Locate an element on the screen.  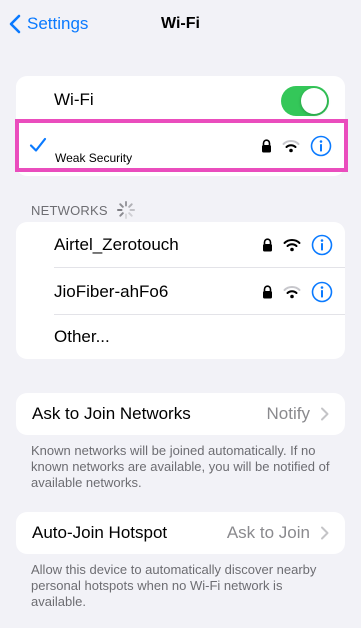
loading-spinner-icon is located at coordinates (125, 210).